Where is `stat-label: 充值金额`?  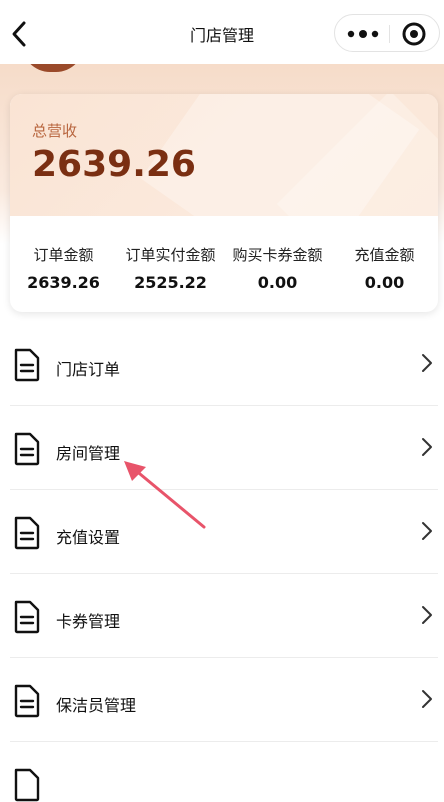
stat-label: 充值金额 is located at coordinates (384, 255).